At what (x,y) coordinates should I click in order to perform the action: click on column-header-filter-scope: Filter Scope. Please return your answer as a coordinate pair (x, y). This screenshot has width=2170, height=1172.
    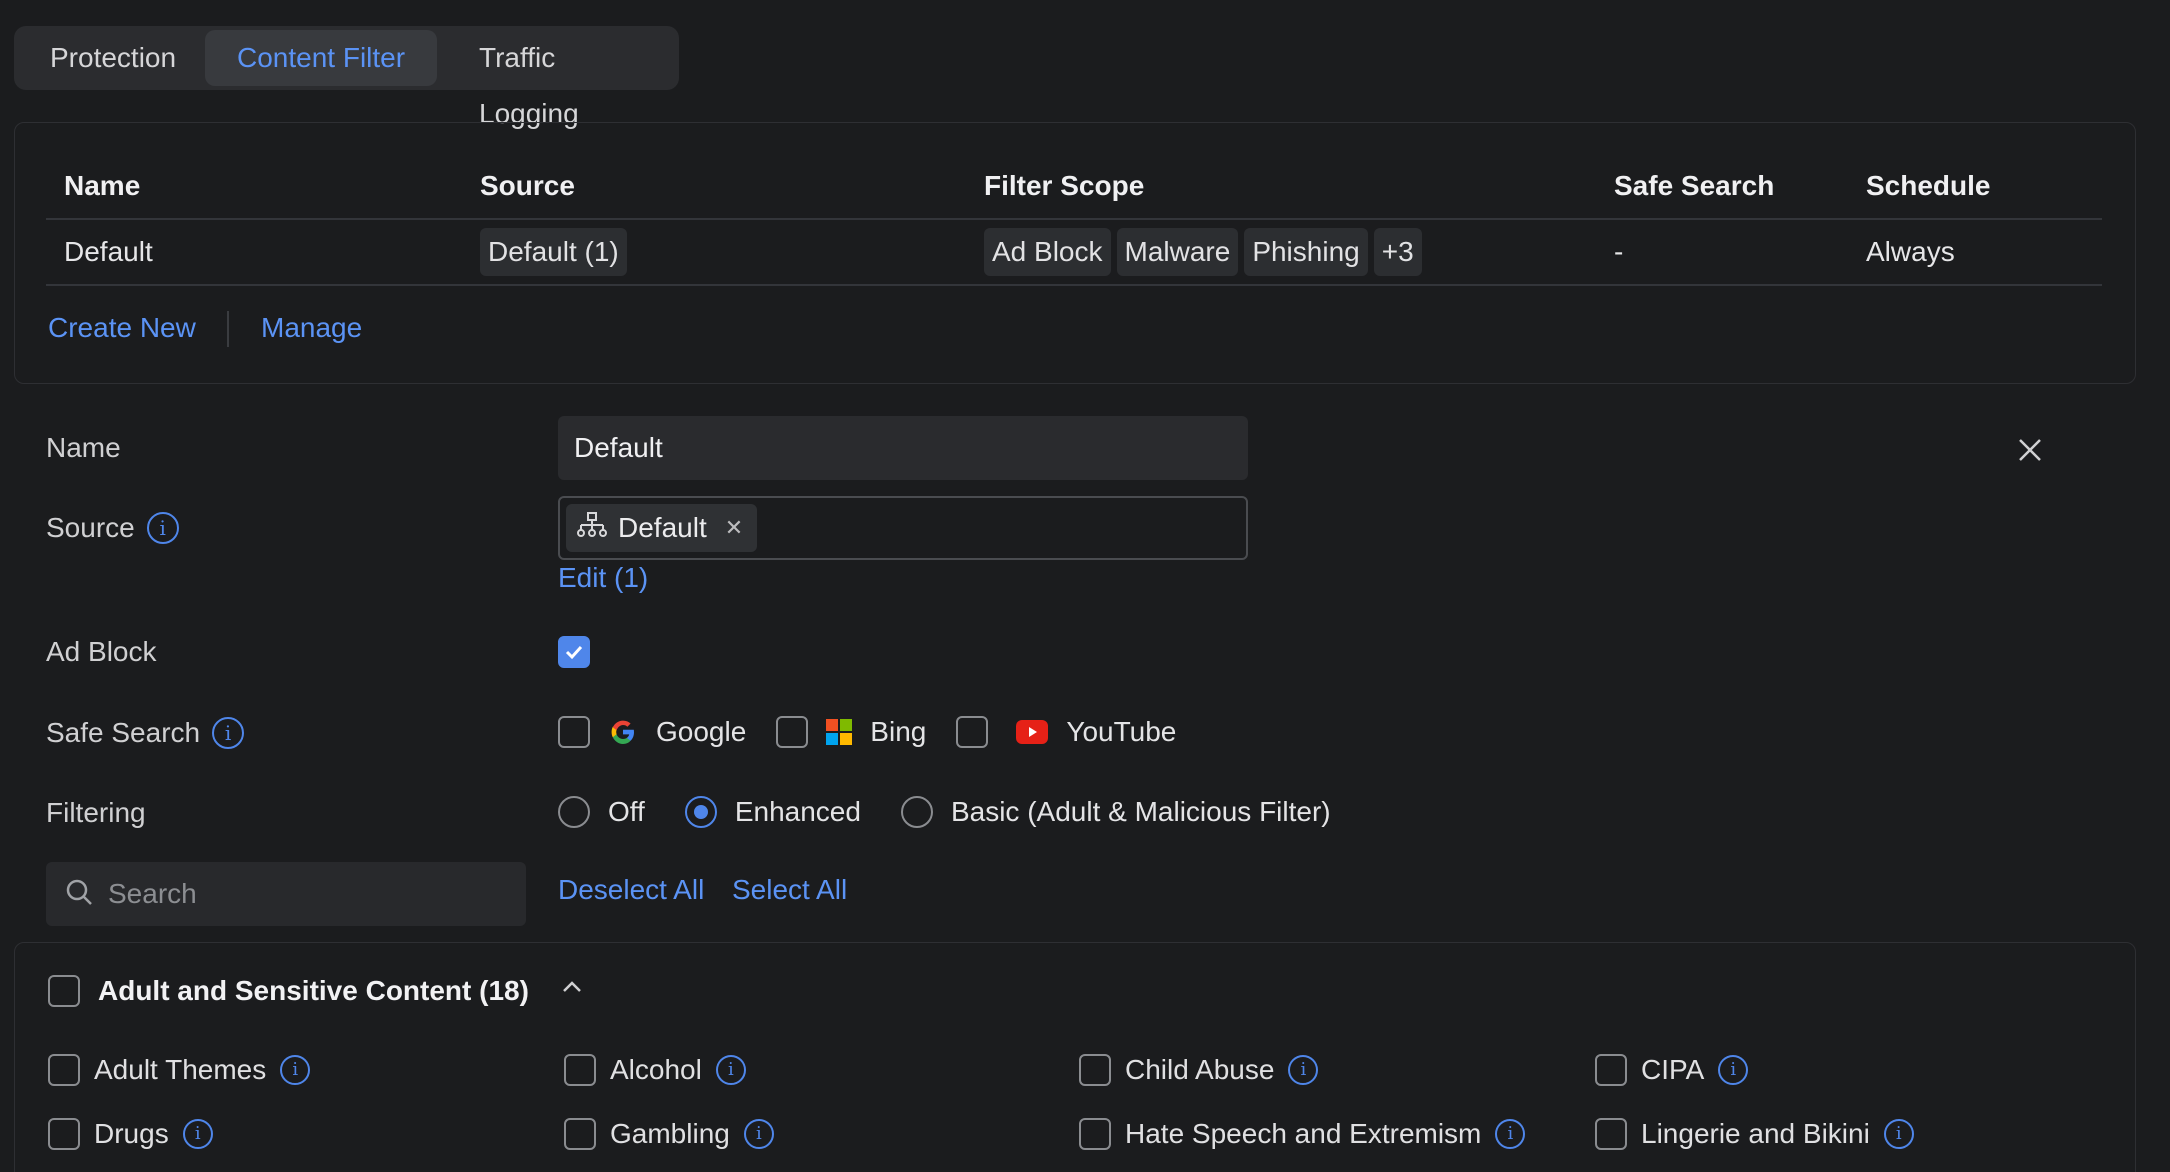
    Looking at the image, I should click on (1064, 185).